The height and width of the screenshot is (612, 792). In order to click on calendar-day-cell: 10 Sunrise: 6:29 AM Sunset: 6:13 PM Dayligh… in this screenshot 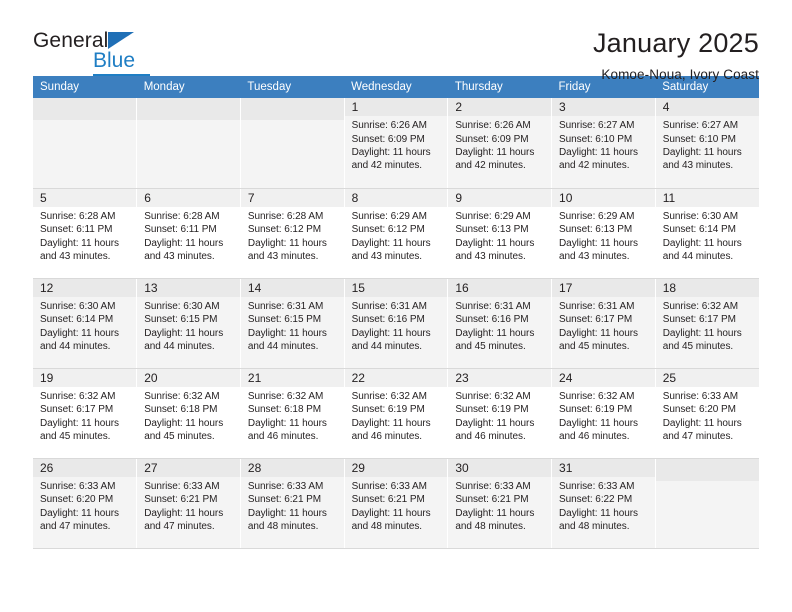, I will do `click(603, 233)`.